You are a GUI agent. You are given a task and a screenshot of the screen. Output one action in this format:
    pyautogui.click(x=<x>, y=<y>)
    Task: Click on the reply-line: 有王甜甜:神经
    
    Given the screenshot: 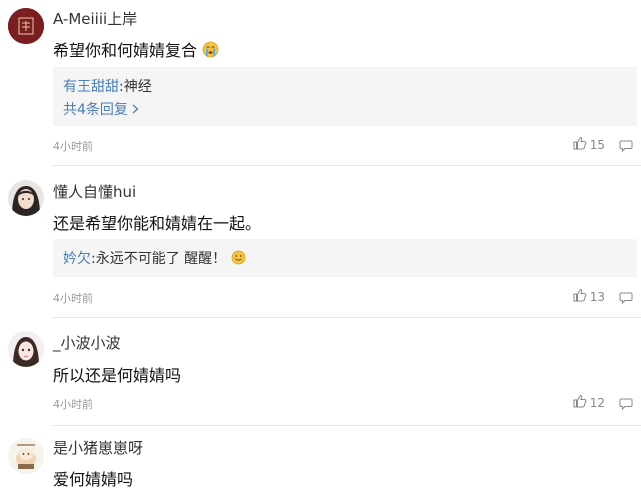 What is the action you would take?
    pyautogui.click(x=107, y=86)
    